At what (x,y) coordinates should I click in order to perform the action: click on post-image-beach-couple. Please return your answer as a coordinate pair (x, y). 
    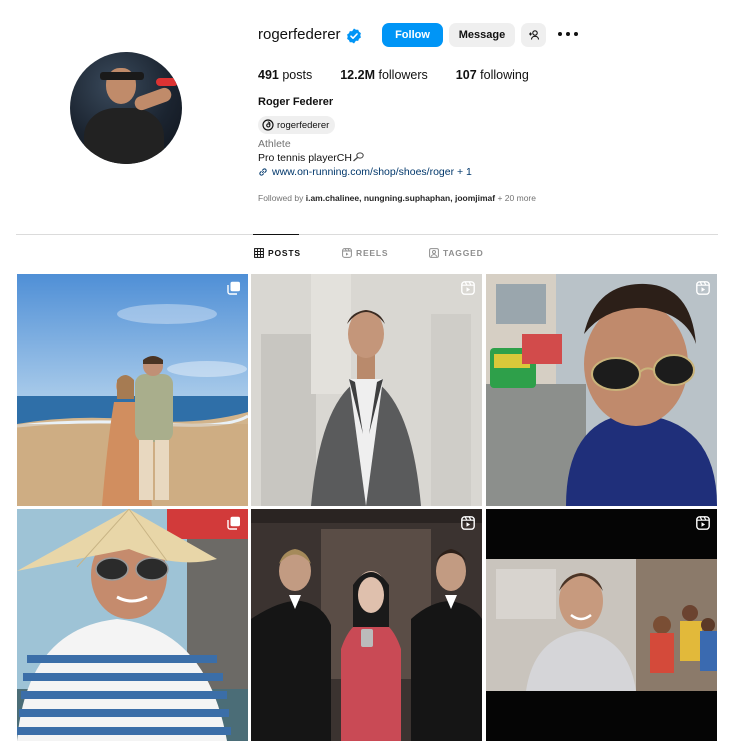
    Looking at the image, I should click on (132, 390).